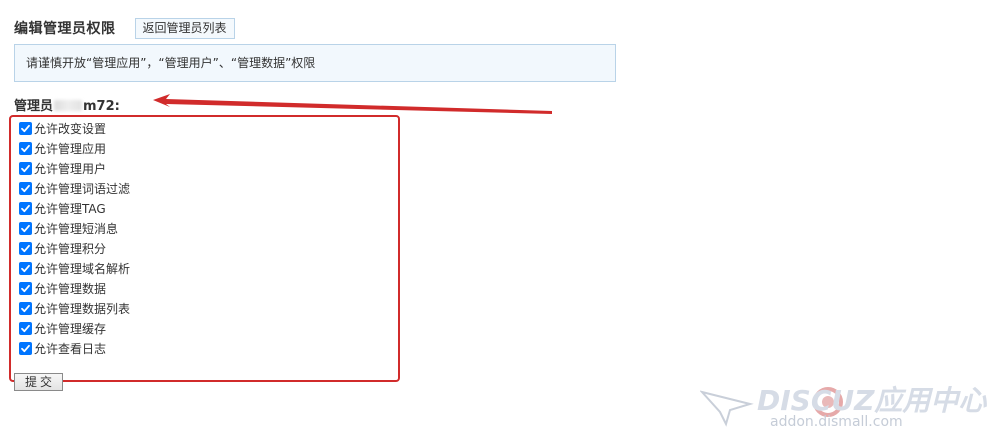  What do you see at coordinates (70, 248) in the screenshot?
I see `permission-label: 允许管理积分` at bounding box center [70, 248].